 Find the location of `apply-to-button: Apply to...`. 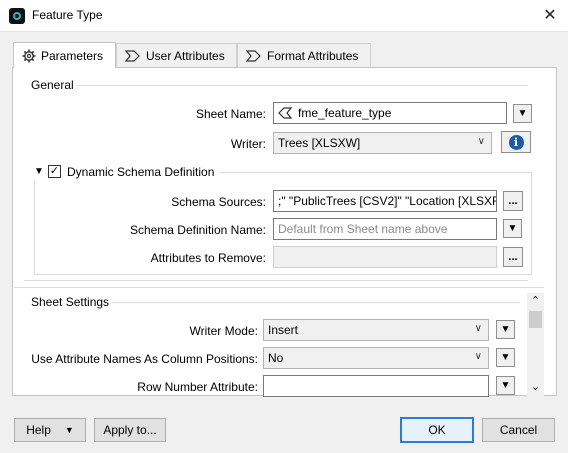

apply-to-button: Apply to... is located at coordinates (130, 430).